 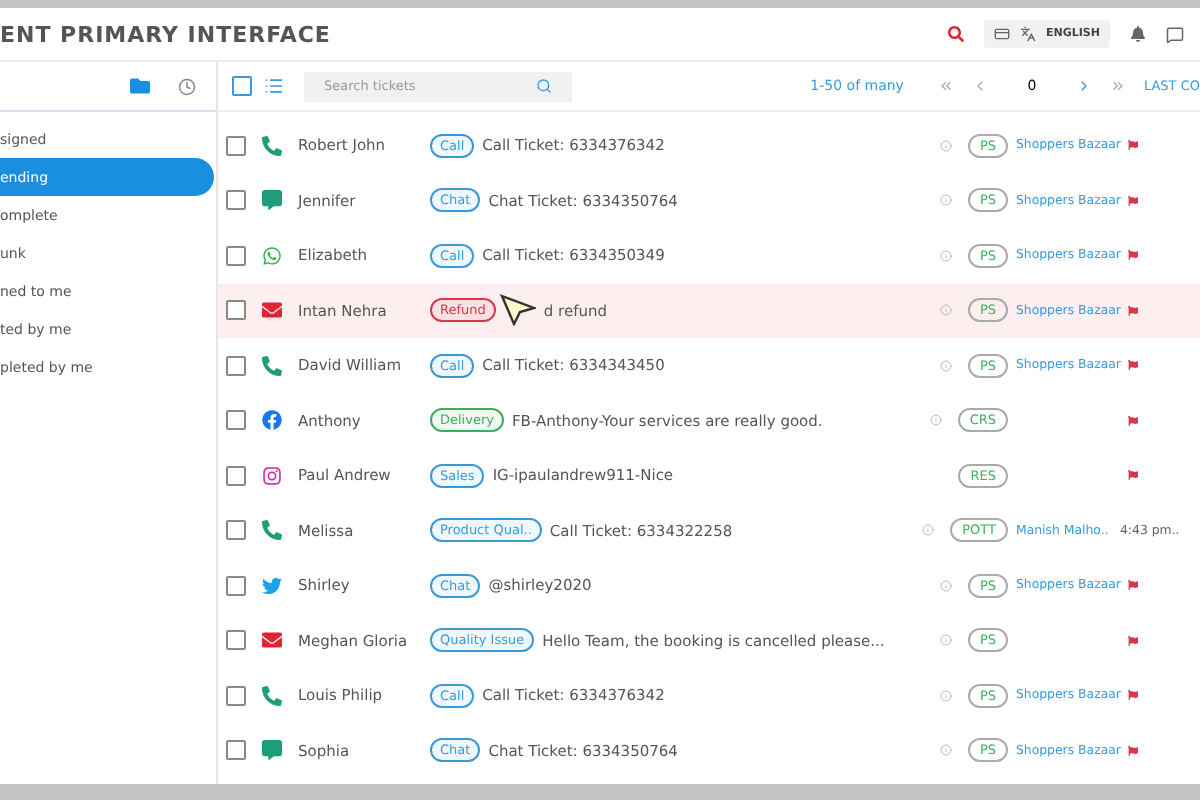 What do you see at coordinates (1138, 34) in the screenshot?
I see `bell-icon` at bounding box center [1138, 34].